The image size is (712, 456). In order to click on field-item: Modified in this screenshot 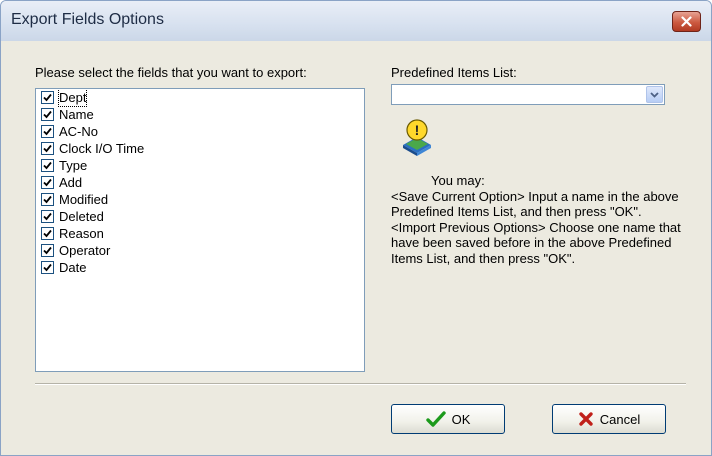, I will do `click(200, 199)`.